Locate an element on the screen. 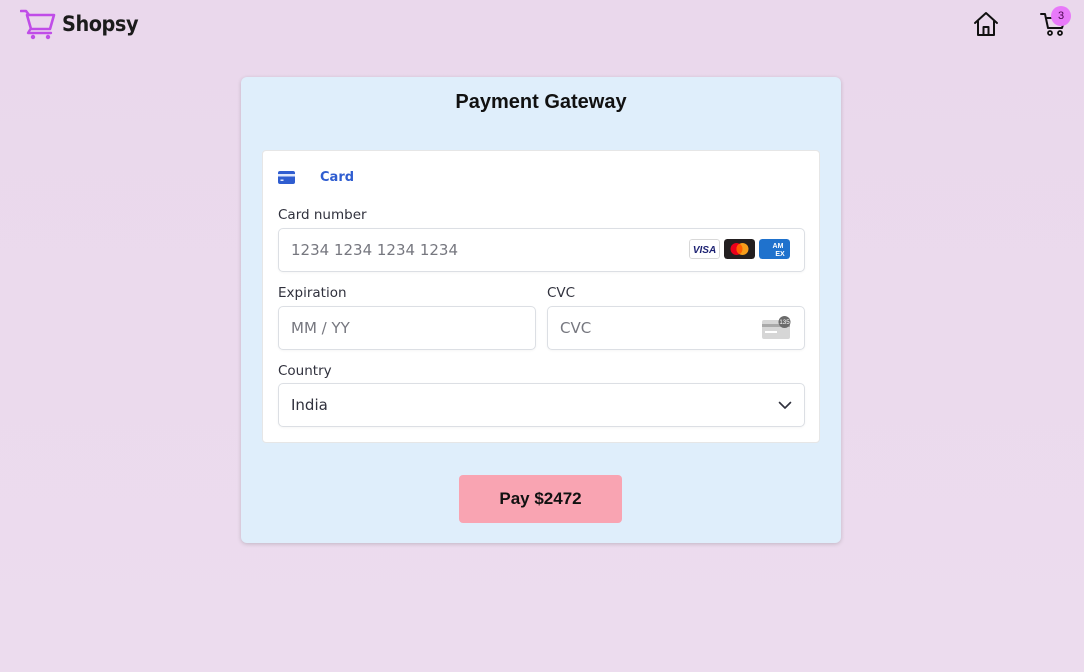  cvc-card-icon: 135 is located at coordinates (776, 327).